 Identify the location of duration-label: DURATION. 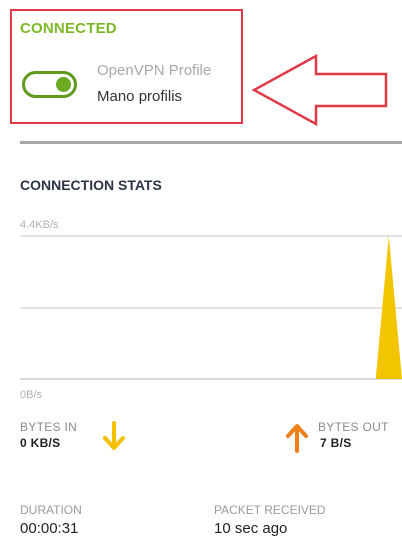
(51, 510).